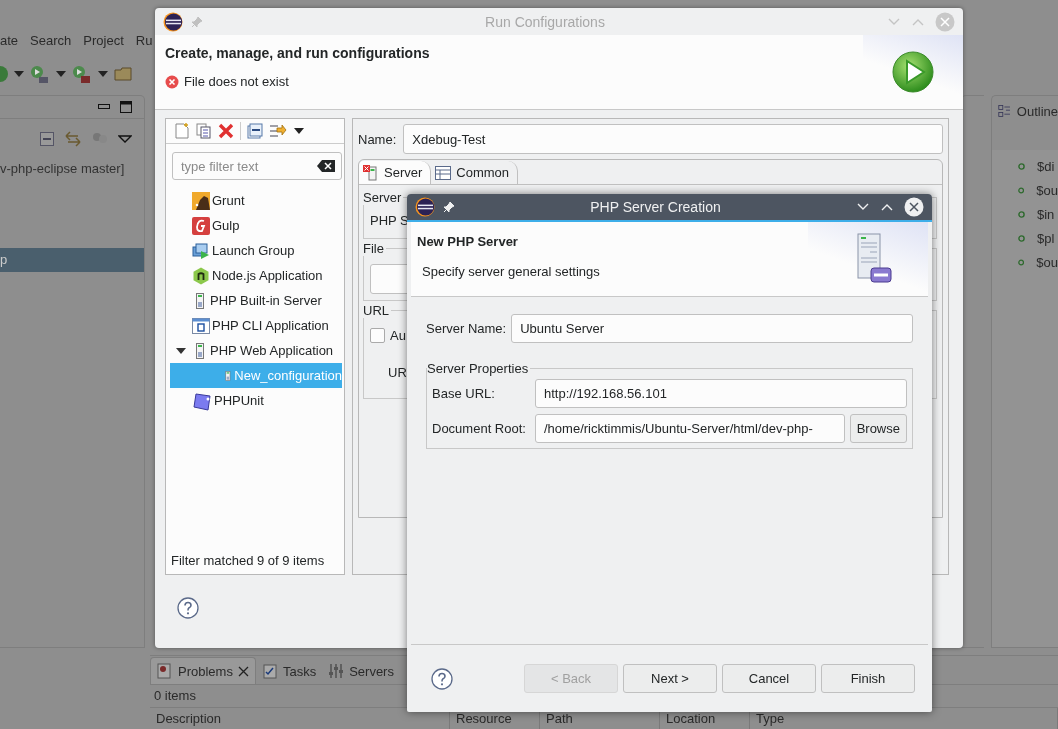 This screenshot has width=1058, height=729. What do you see at coordinates (464, 393) in the screenshot?
I see `field-label: Base URL:` at bounding box center [464, 393].